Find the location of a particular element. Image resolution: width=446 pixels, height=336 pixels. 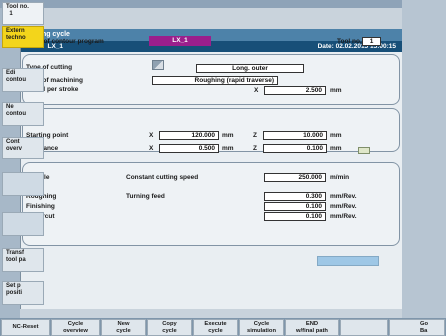

softkey-edit-contour: Edi contou is located at coordinates (23, 80).